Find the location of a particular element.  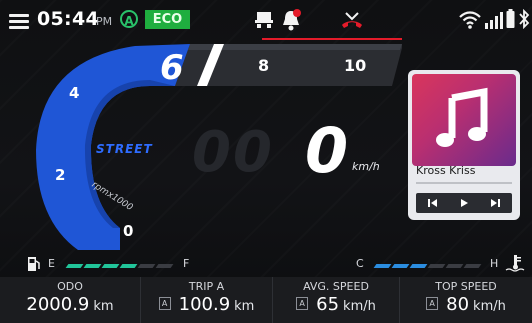

odometer-cell: ODO 2000.9 km is located at coordinates (70, 300).